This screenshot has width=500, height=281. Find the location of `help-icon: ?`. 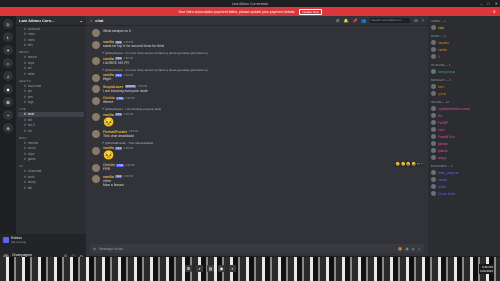

help-icon: ? is located at coordinates (423, 20).